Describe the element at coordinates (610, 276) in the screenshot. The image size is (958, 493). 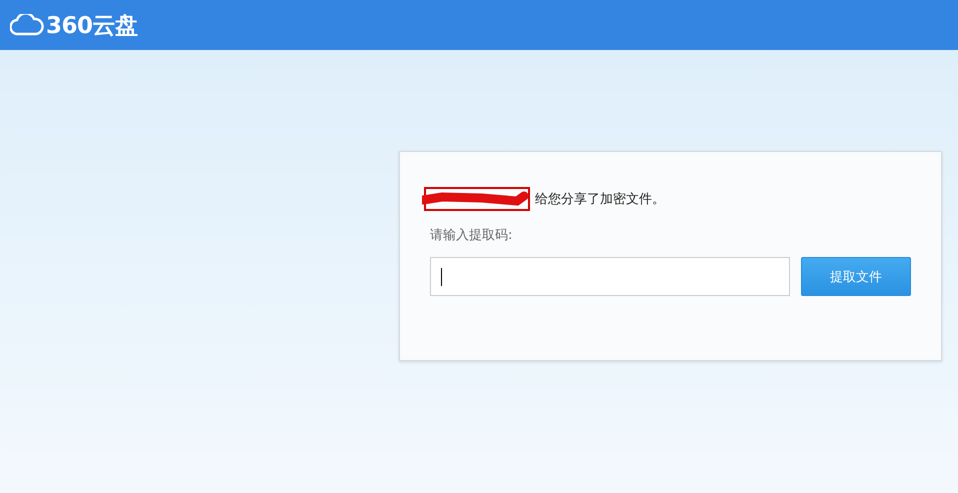
I see `code-input-field` at that location.